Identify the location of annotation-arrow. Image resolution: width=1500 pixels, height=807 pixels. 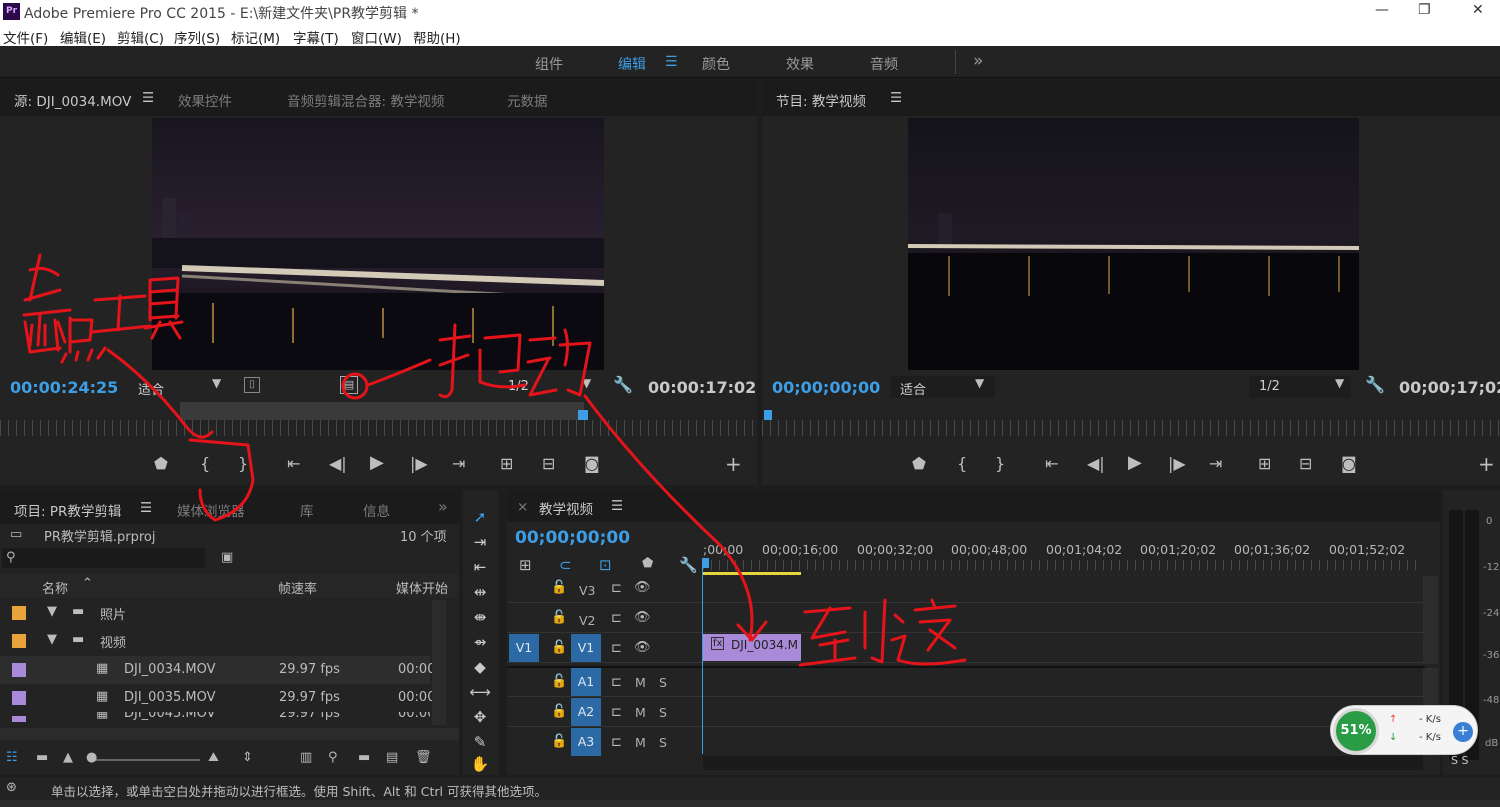
(675, 518).